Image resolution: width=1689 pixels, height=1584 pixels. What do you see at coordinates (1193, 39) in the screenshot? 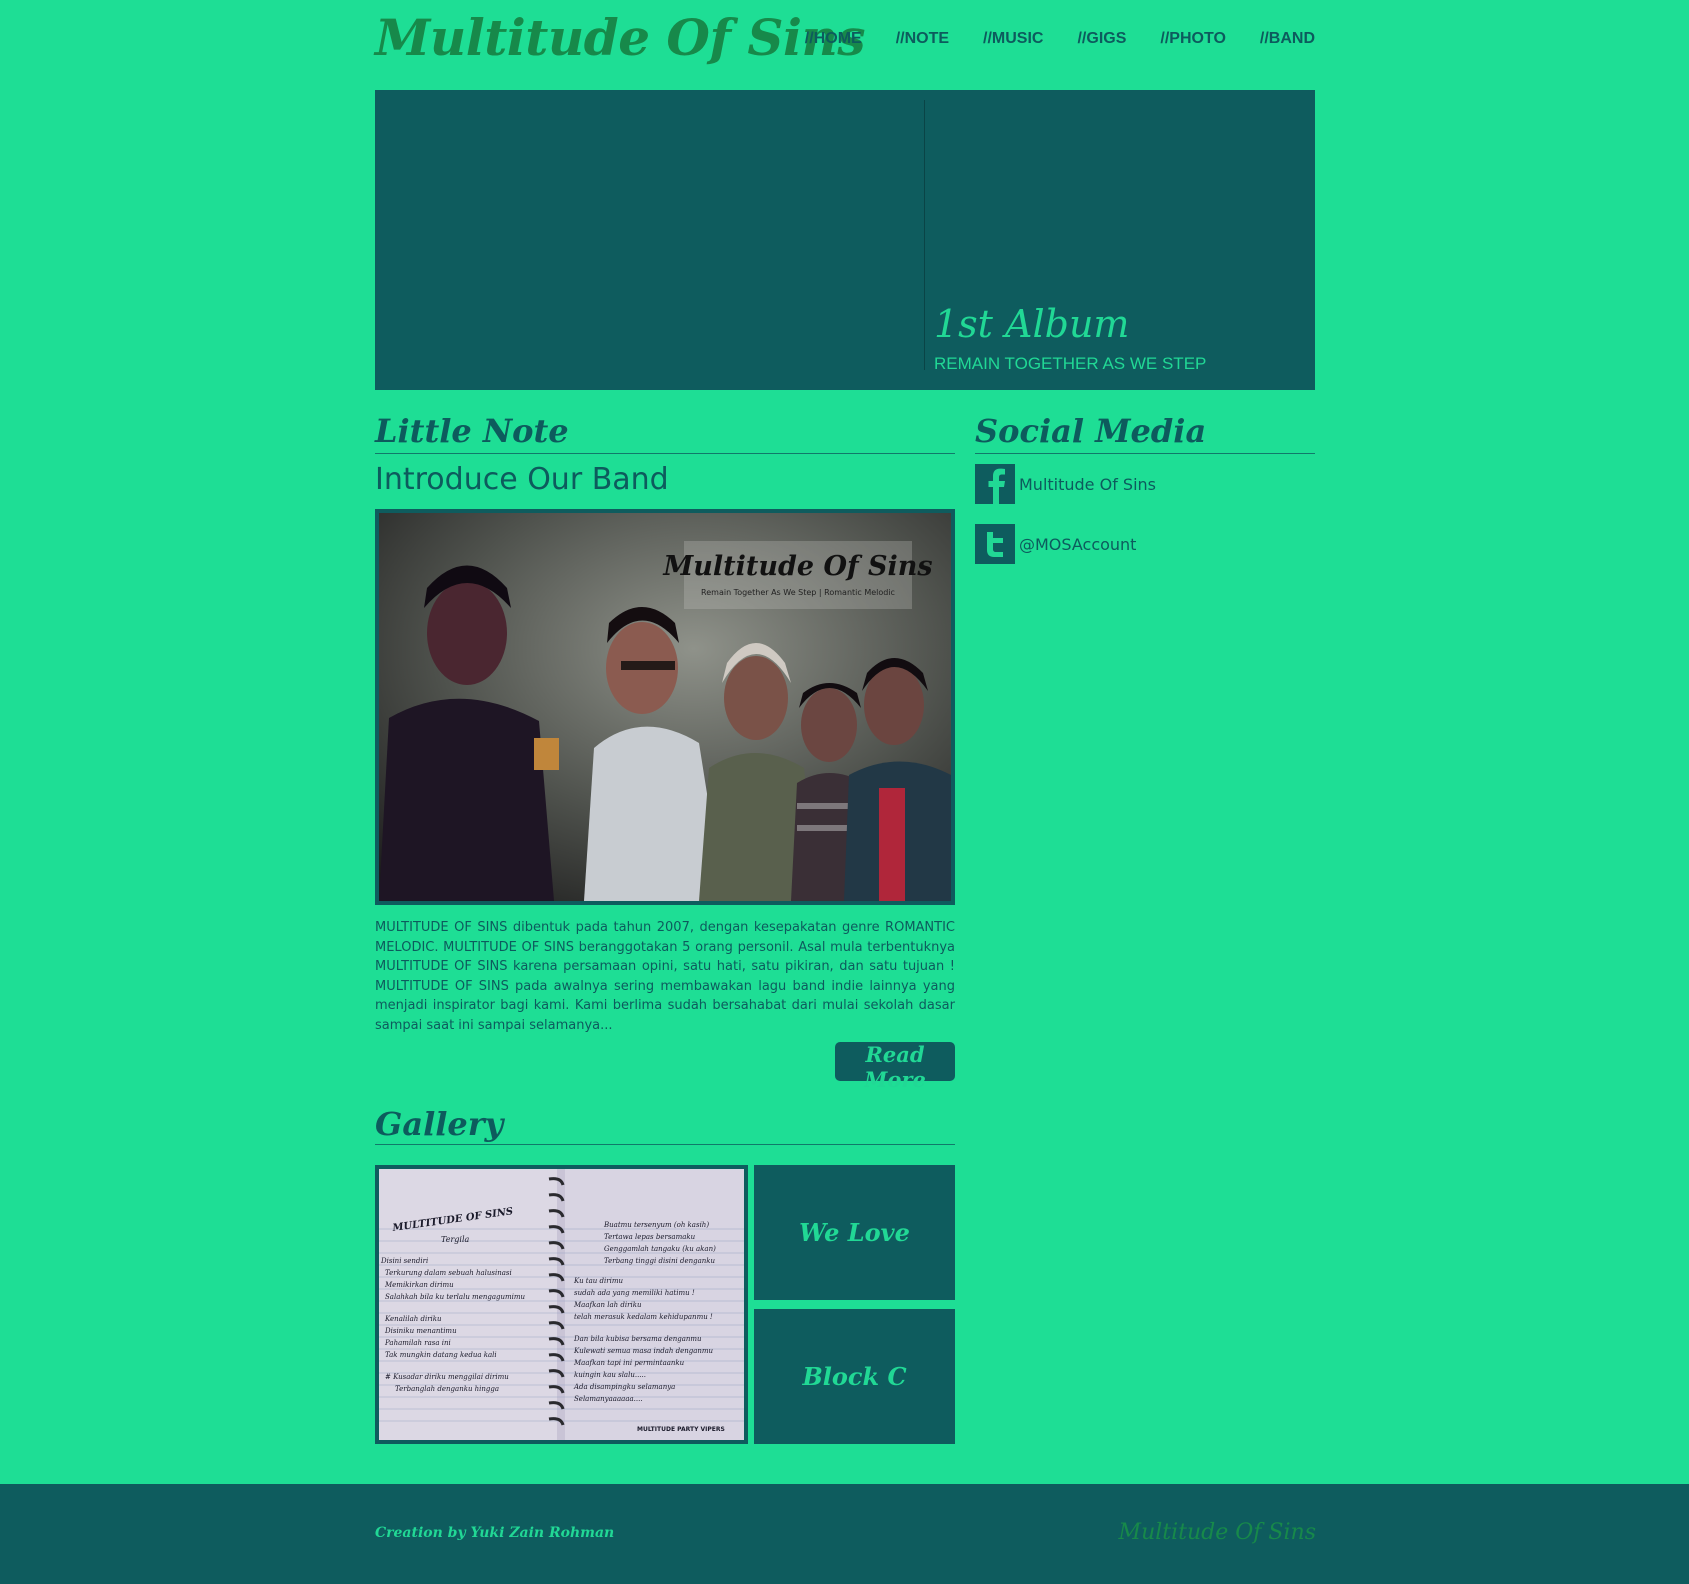
I see `nav-photo: //PHOTO` at bounding box center [1193, 39].